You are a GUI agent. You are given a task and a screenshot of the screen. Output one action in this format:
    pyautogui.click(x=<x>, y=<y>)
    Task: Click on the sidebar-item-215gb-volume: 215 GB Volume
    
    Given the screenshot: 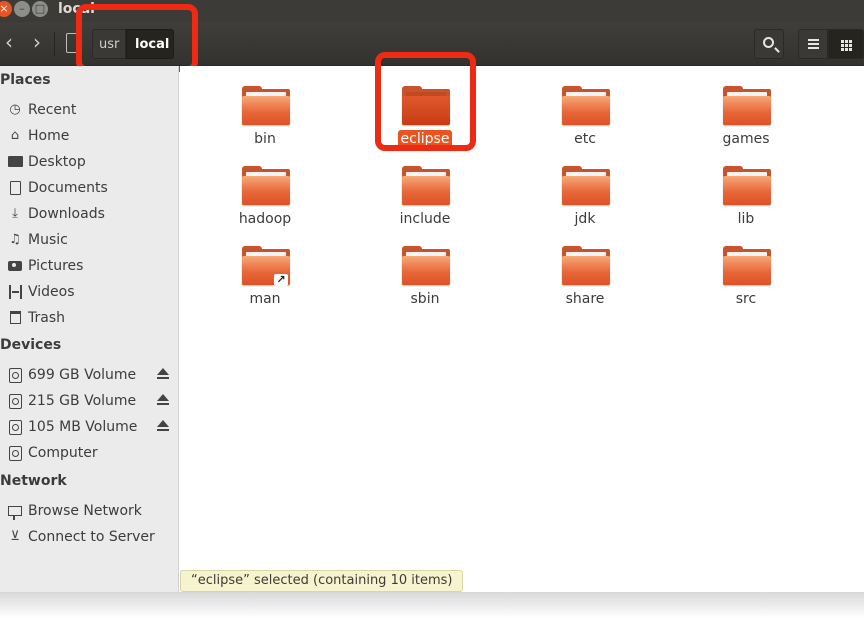 What is the action you would take?
    pyautogui.click(x=90, y=401)
    